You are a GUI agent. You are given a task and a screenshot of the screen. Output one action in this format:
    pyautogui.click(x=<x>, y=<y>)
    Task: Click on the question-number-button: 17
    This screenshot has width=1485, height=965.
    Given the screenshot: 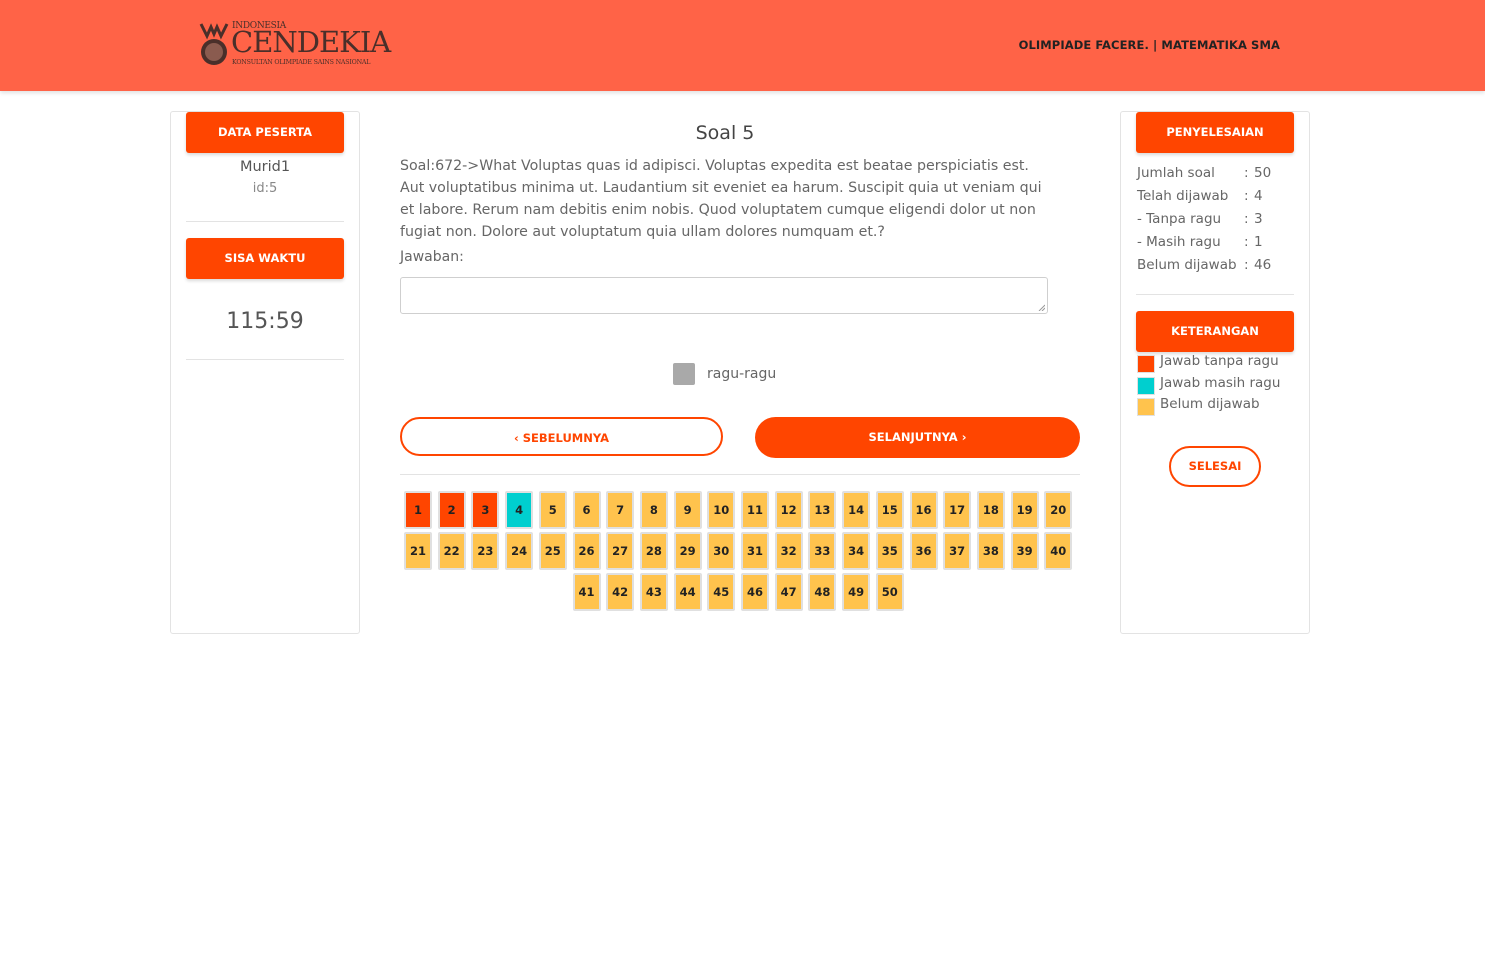 What is the action you would take?
    pyautogui.click(x=957, y=510)
    